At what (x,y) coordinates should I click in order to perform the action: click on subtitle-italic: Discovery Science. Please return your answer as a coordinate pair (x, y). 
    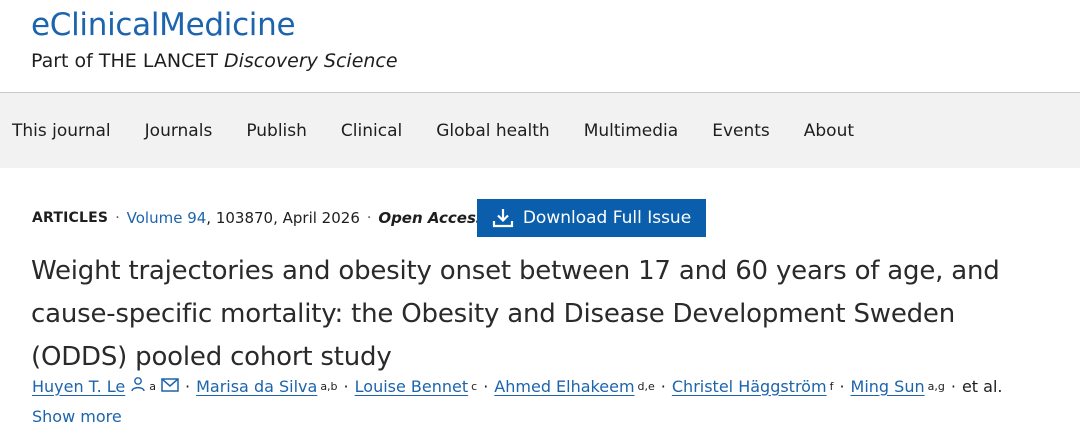
    Looking at the image, I should click on (311, 61).